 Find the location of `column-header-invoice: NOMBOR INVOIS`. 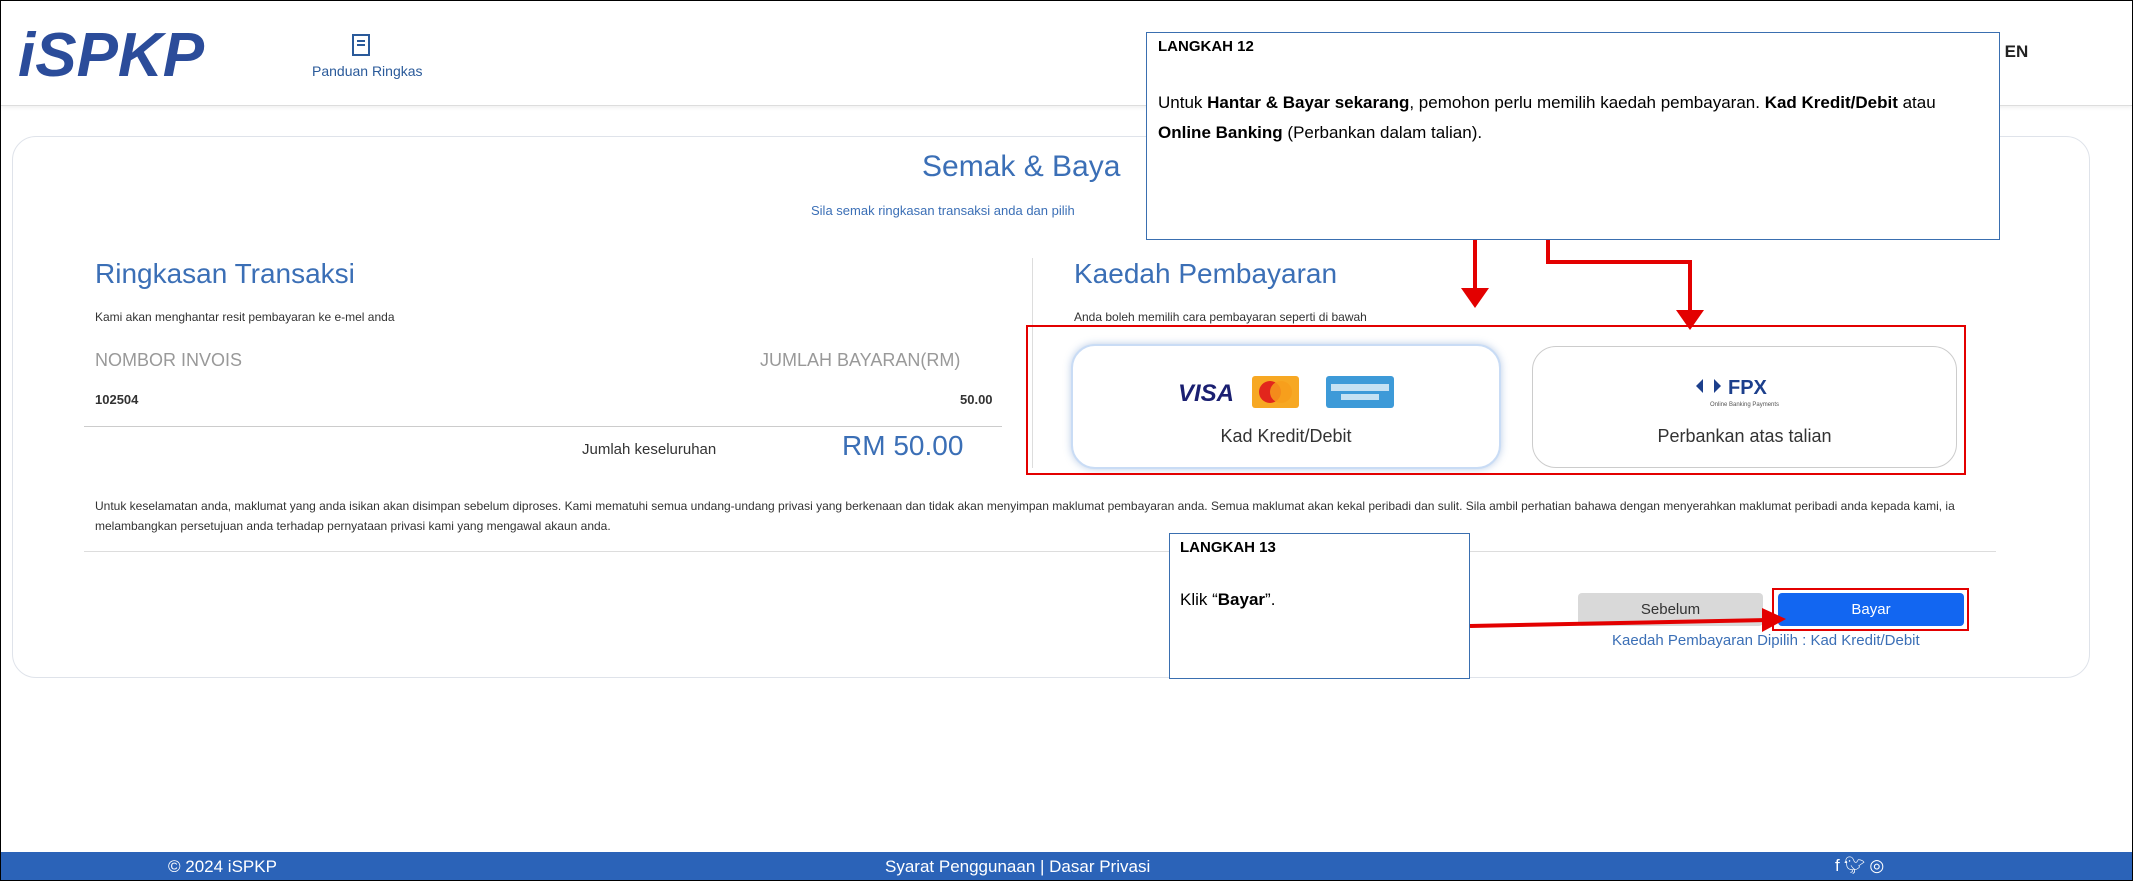

column-header-invoice: NOMBOR INVOIS is located at coordinates (169, 360).